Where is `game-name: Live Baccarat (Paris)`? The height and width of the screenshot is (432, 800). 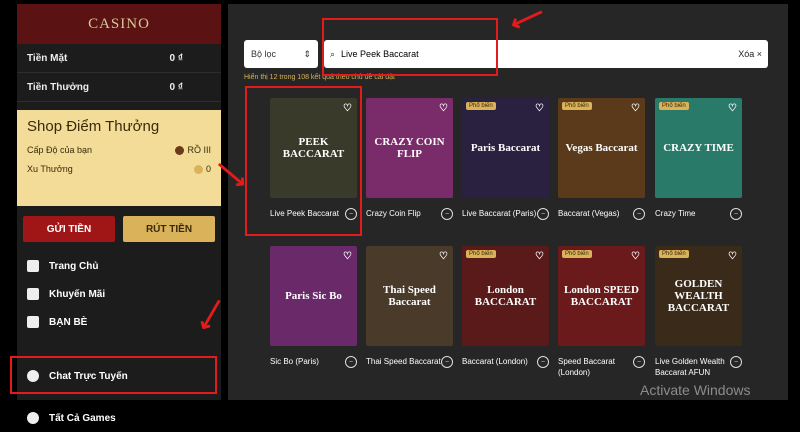
game-name: Live Baccarat (Paris) is located at coordinates (499, 213).